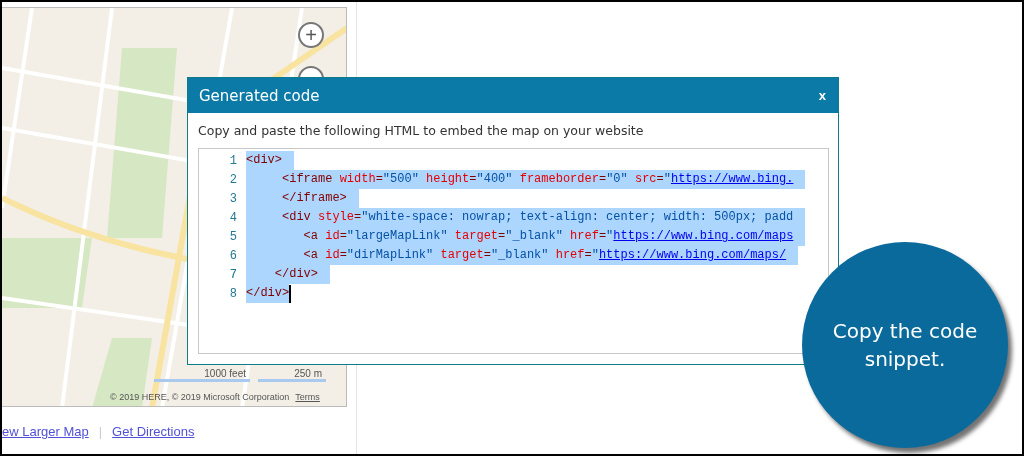 The width and height of the screenshot is (1024, 456). I want to click on line-number: 2, so click(232, 179).